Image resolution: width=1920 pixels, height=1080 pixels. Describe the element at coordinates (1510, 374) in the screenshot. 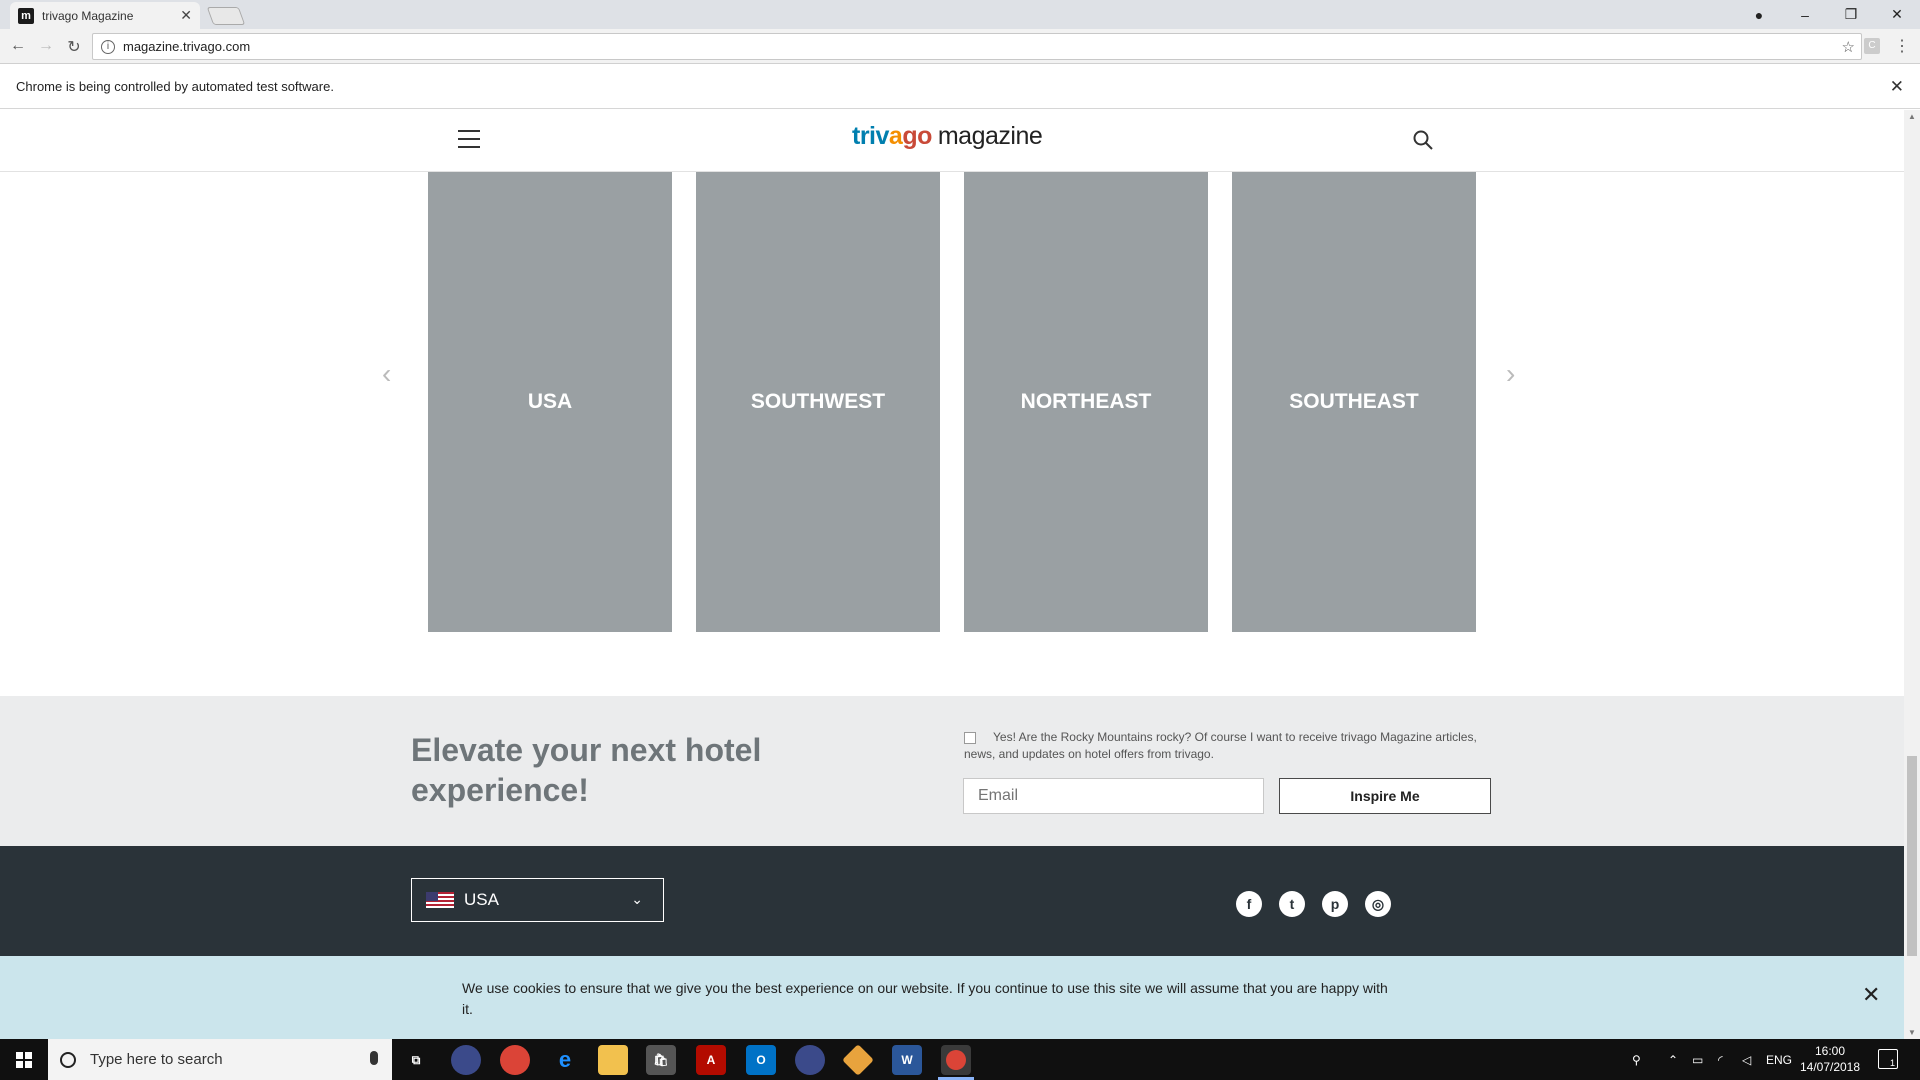

I see `carousel-next-icon: ›` at that location.